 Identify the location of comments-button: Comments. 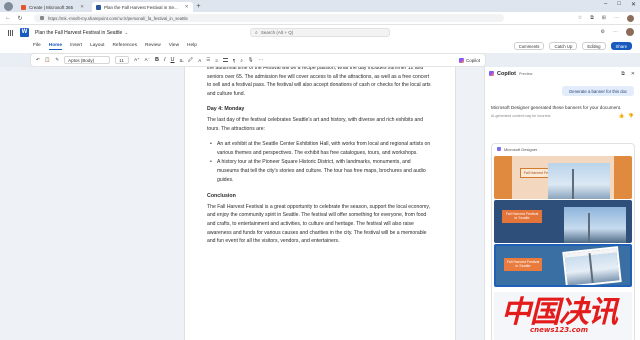
(529, 46).